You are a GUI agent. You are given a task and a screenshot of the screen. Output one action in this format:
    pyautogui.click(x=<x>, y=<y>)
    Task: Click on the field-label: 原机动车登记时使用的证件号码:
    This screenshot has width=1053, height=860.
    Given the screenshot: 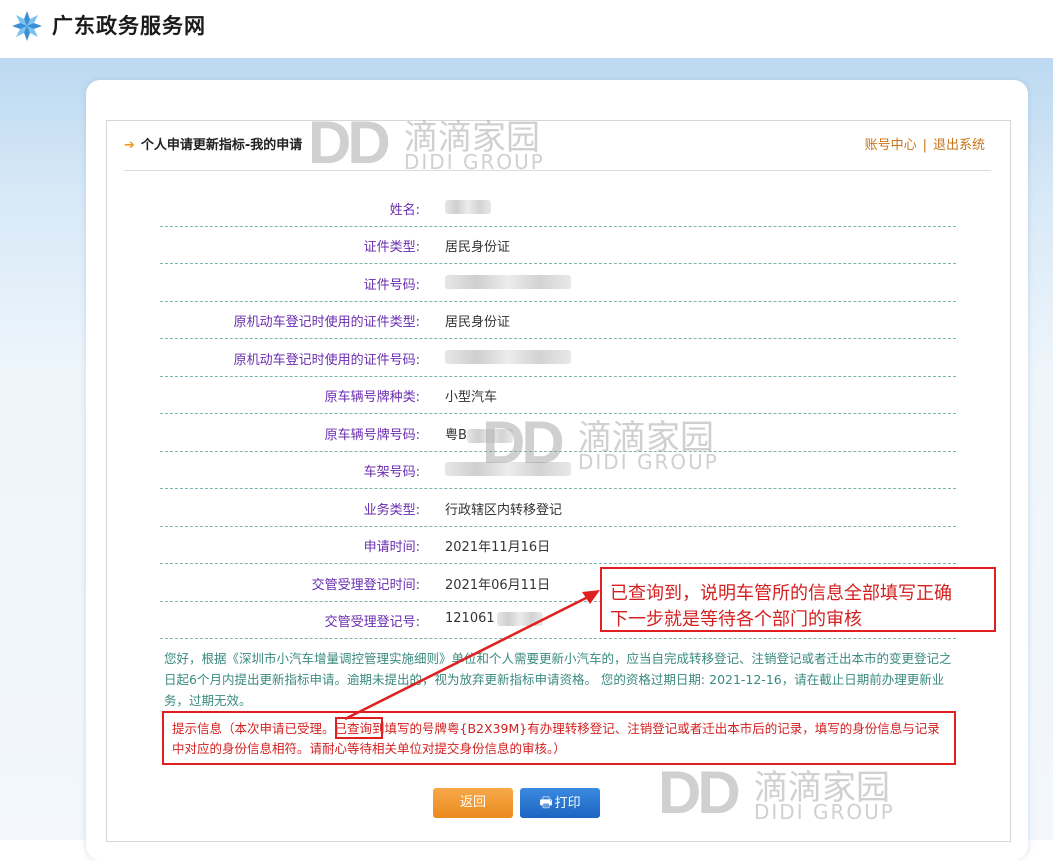 What is the action you would take?
    pyautogui.click(x=326, y=360)
    